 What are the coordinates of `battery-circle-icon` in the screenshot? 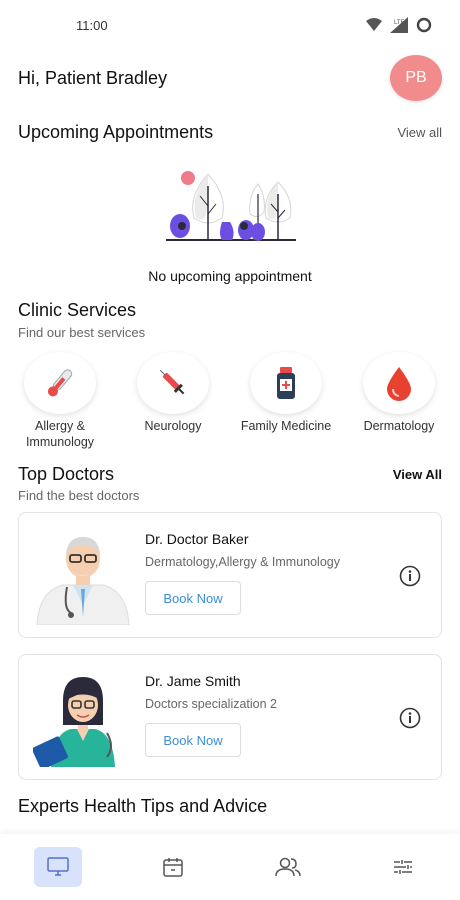 It's located at (424, 25).